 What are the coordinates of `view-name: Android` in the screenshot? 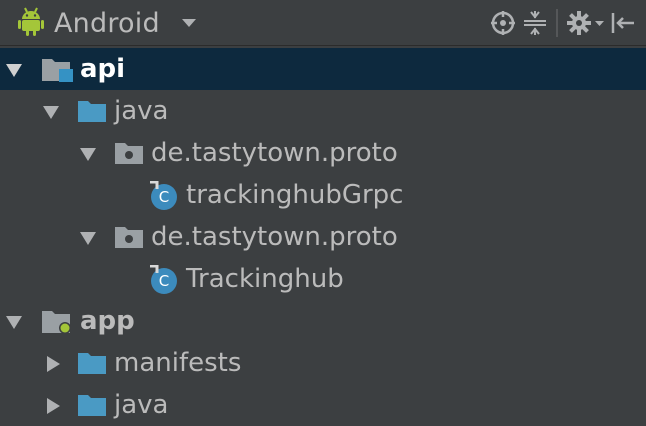 It's located at (107, 23).